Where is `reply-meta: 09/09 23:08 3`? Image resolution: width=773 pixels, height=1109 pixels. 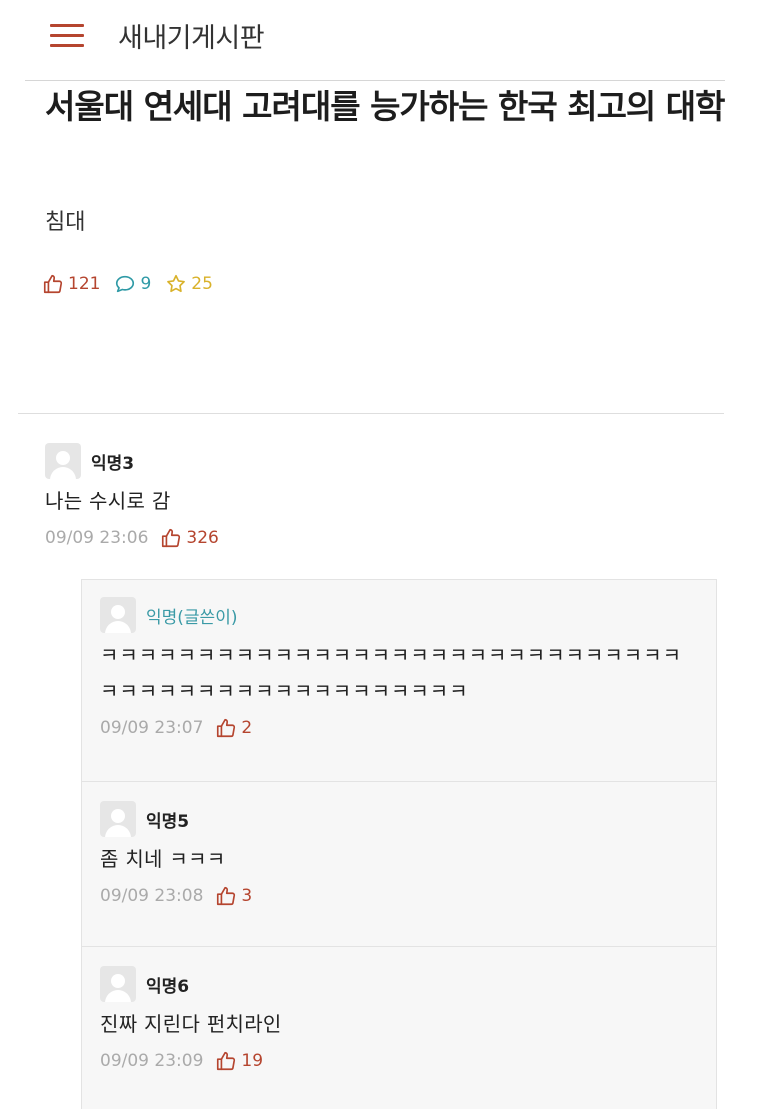
reply-meta: 09/09 23:08 3 is located at coordinates (400, 896).